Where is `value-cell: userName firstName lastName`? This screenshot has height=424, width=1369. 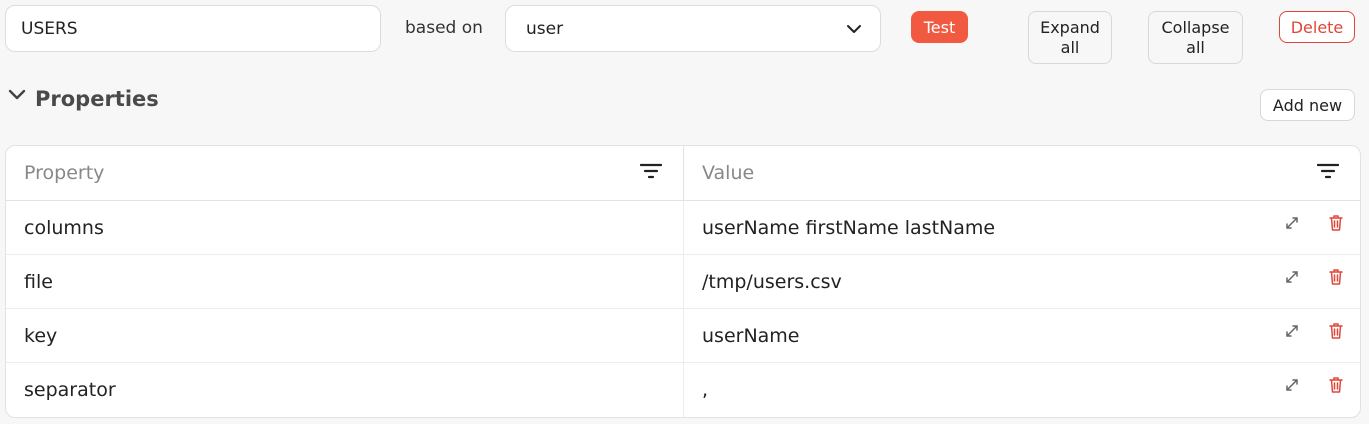 value-cell: userName firstName lastName is located at coordinates (1022, 227).